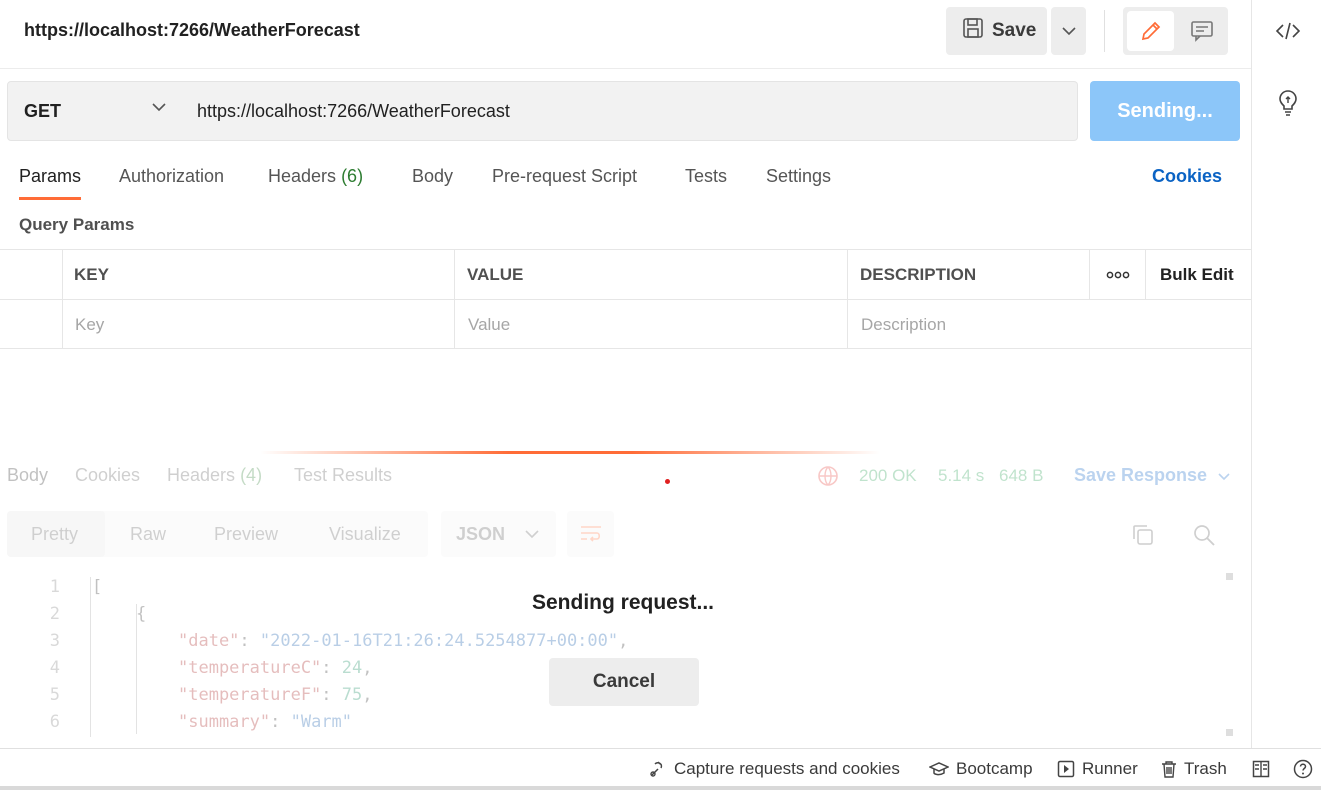 Image resolution: width=1321 pixels, height=790 pixels. What do you see at coordinates (918, 274) in the screenshot?
I see `column-description: DESCRIPTION` at bounding box center [918, 274].